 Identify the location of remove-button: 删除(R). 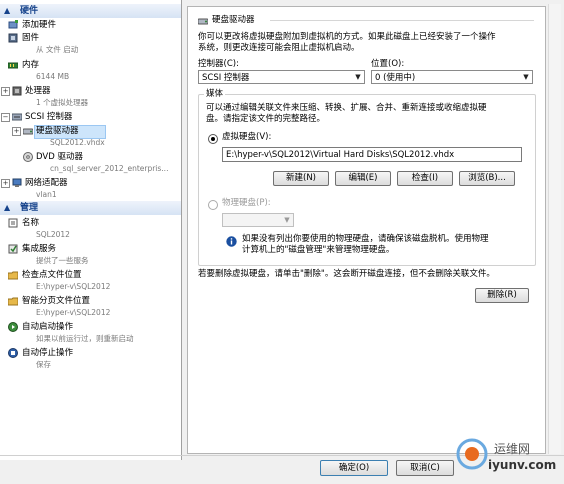
(502, 295).